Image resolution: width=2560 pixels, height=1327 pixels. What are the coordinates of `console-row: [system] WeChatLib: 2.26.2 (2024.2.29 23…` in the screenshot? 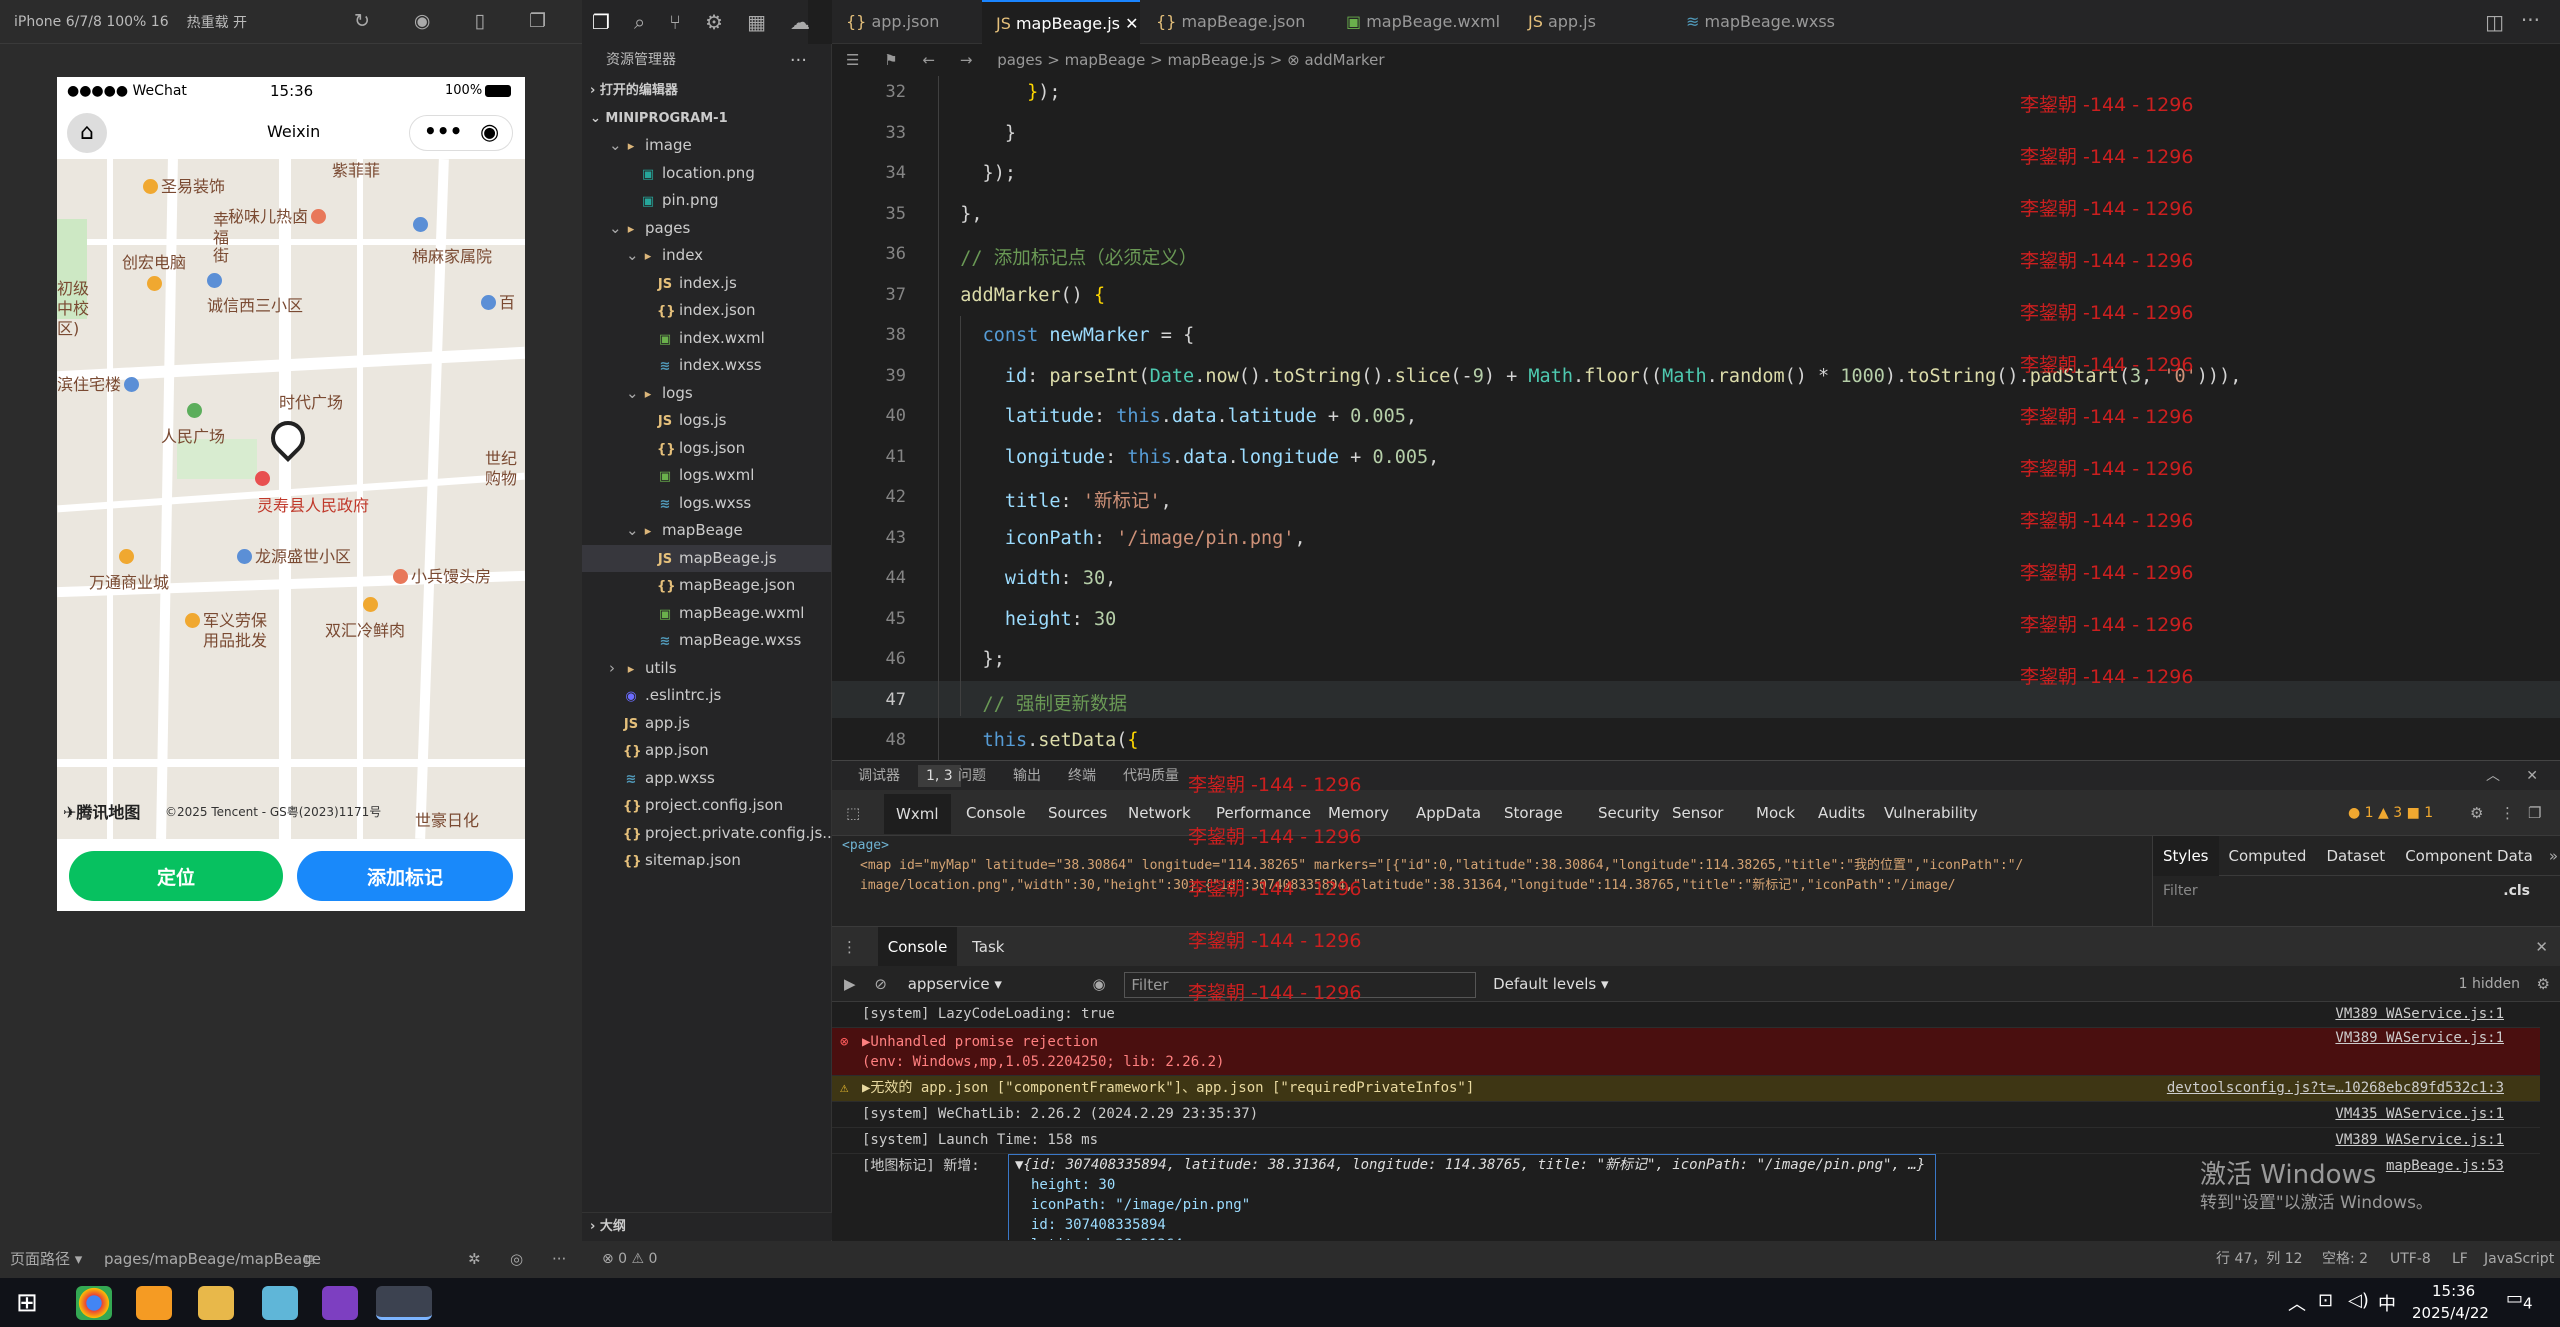 It's located at (1686, 1115).